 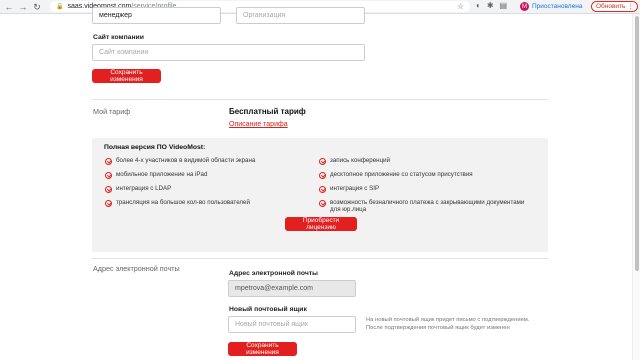 I want to click on scroll-thumb, so click(x=637, y=143).